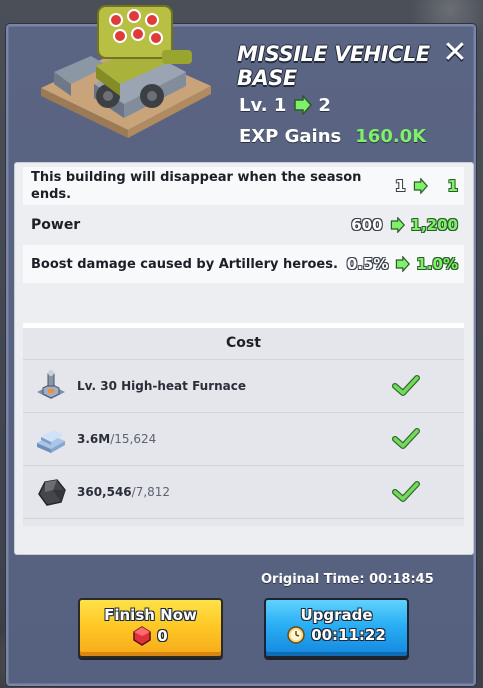  What do you see at coordinates (324, 105) in the screenshot?
I see `level-next: 2` at bounding box center [324, 105].